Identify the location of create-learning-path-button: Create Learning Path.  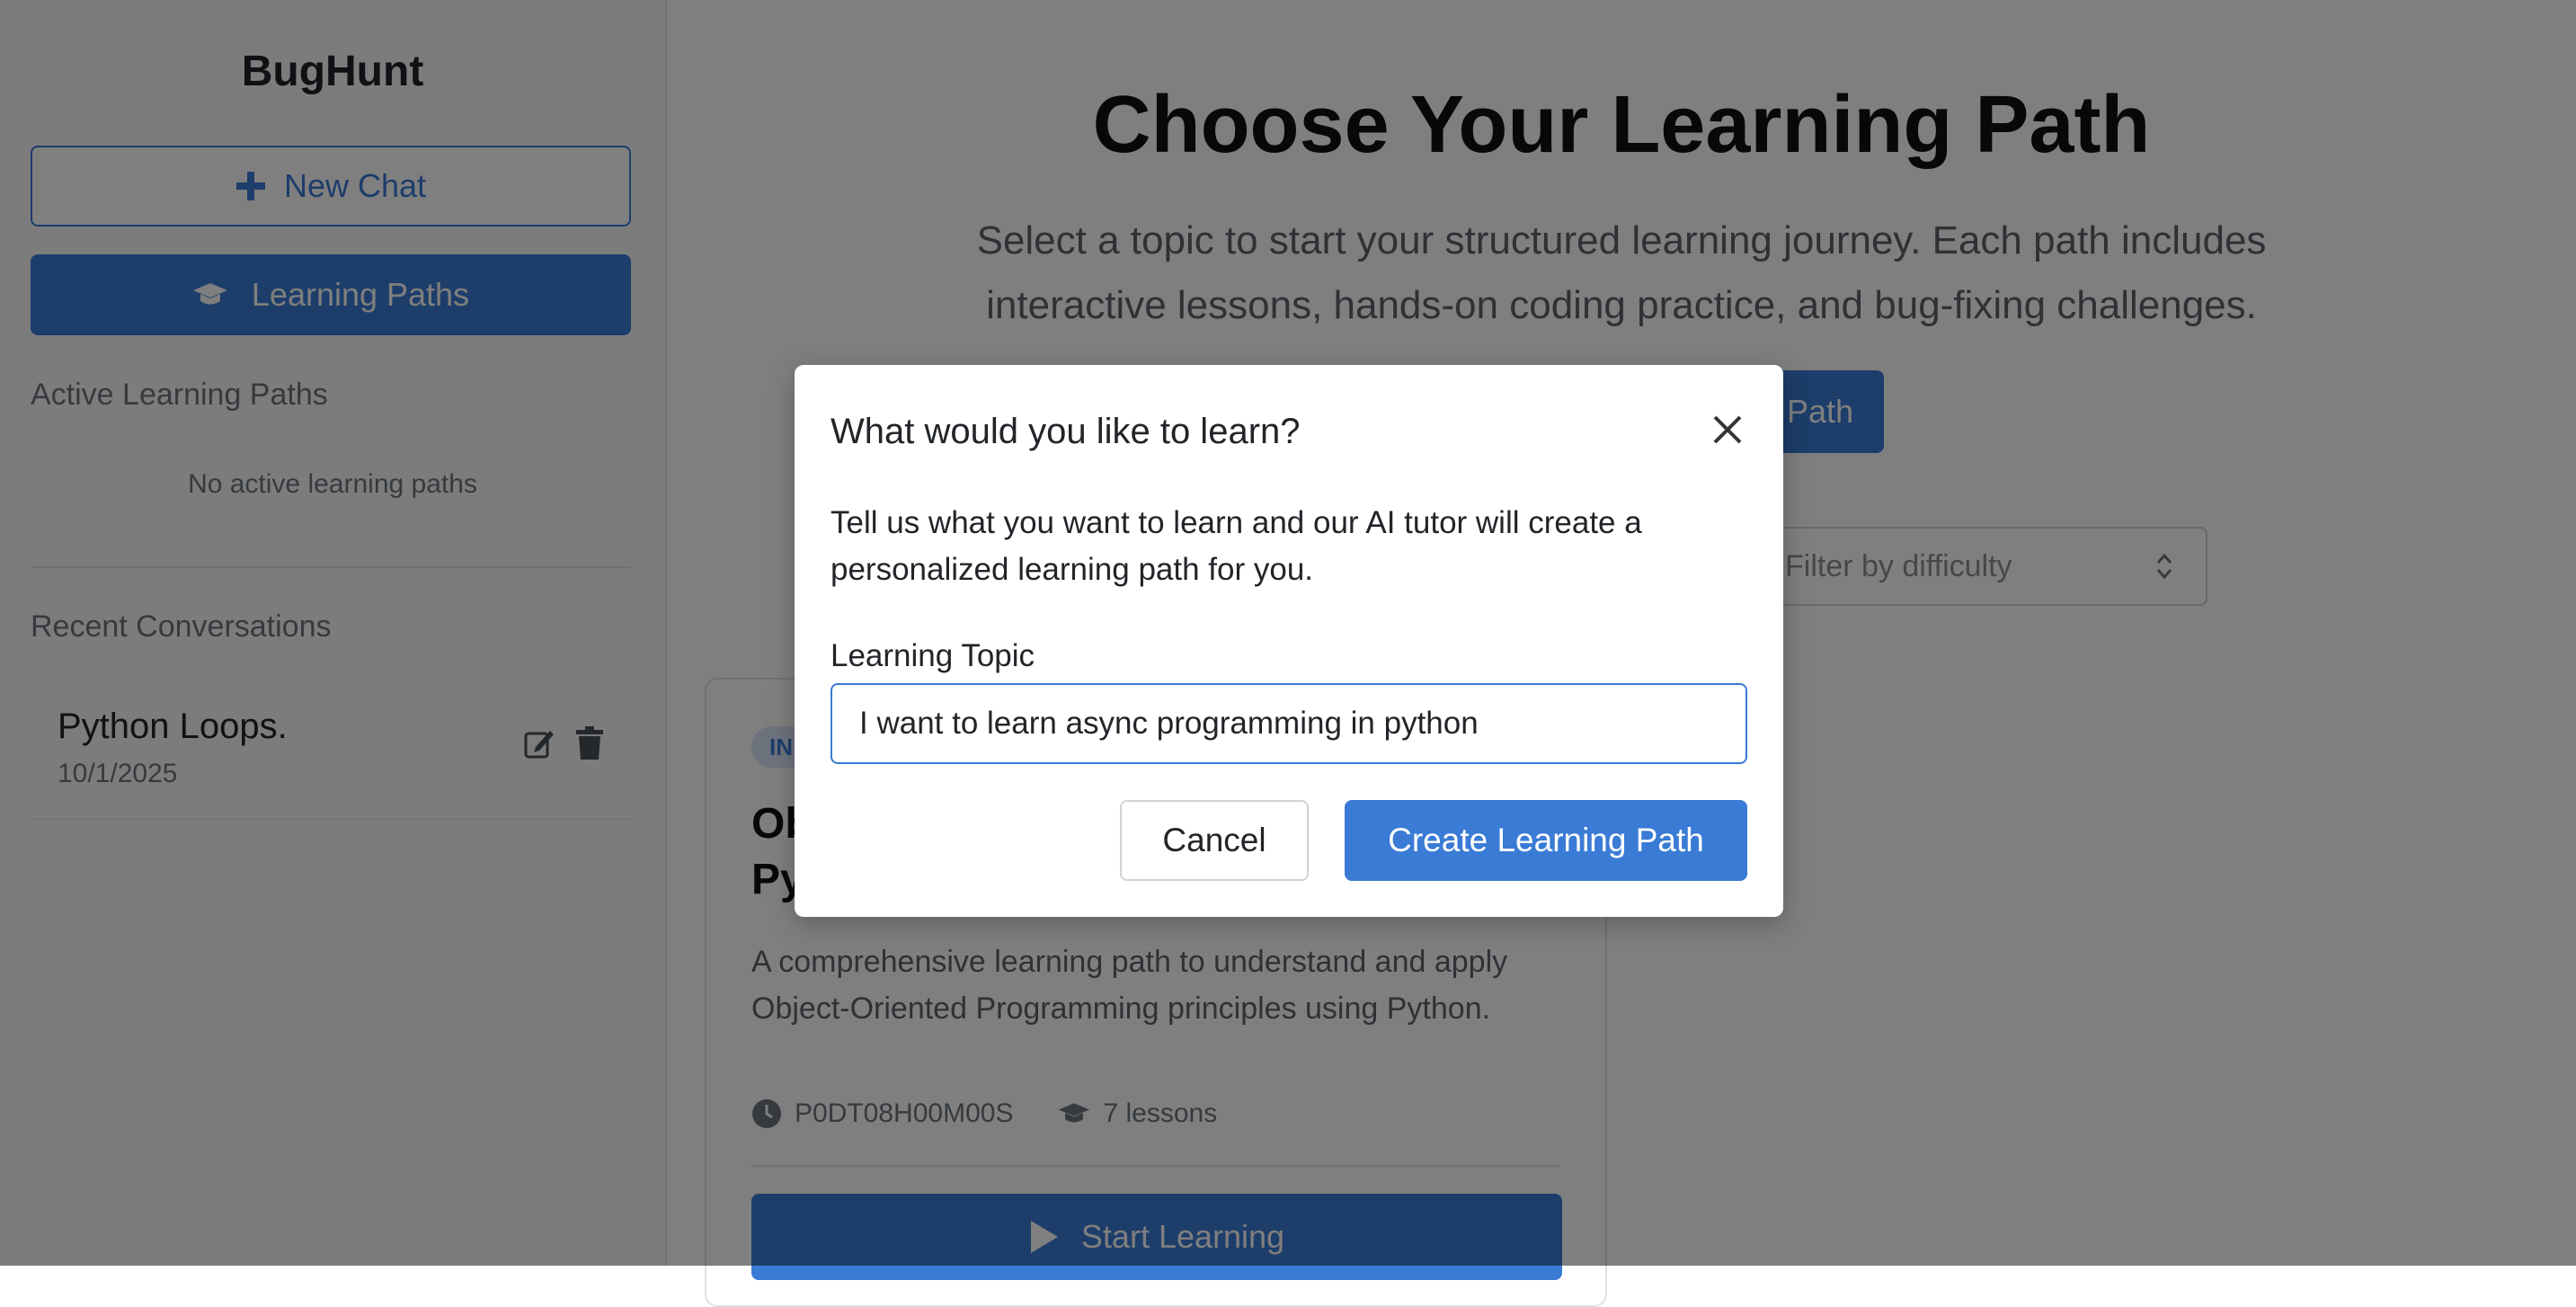
(1546, 840).